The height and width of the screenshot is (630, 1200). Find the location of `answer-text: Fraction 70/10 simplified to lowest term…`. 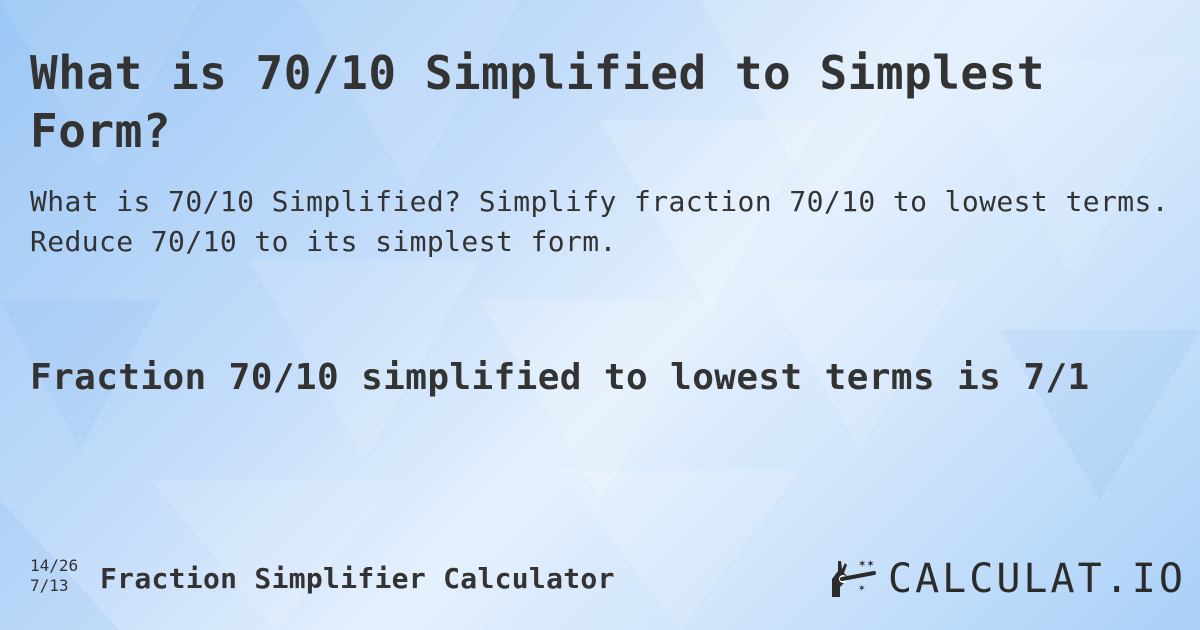

answer-text: Fraction 70/10 simplified to lowest term… is located at coordinates (560, 377).